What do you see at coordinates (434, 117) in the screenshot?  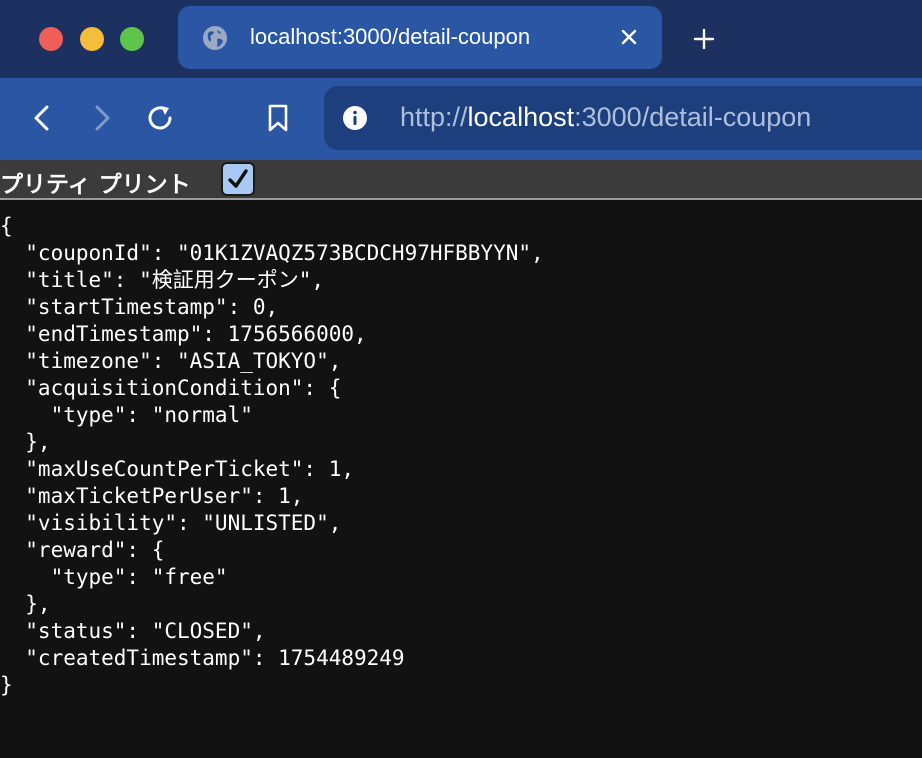 I see `url-scheme: http://` at bounding box center [434, 117].